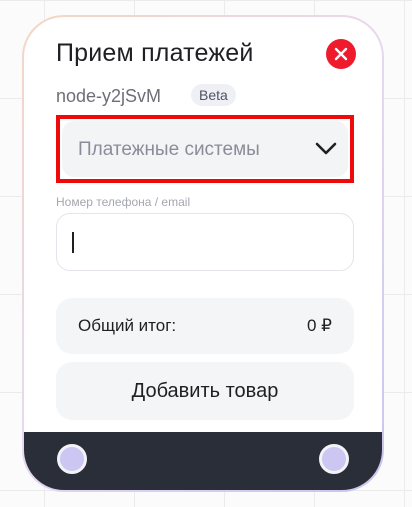 Image resolution: width=412 pixels, height=507 pixels. I want to click on add-product-button: Добавить товар, so click(205, 391).